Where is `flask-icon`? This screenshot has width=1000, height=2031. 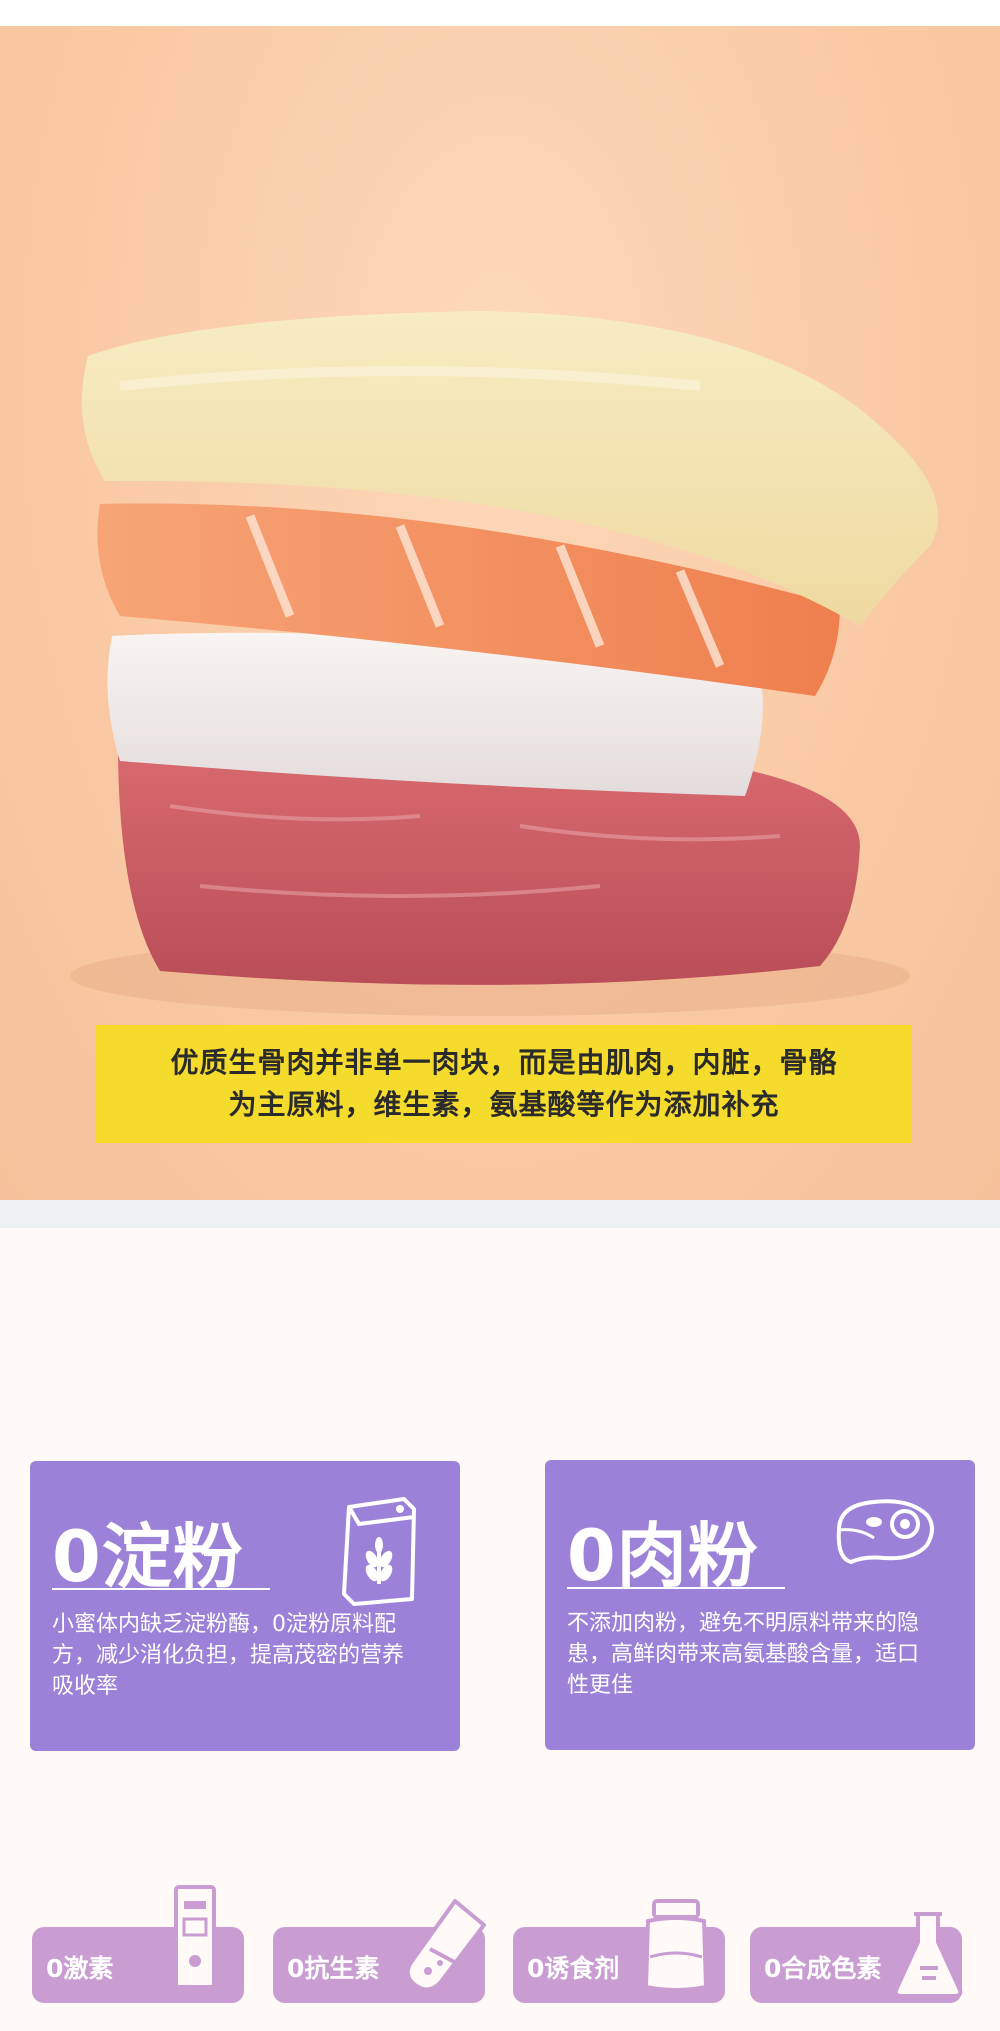
flask-icon is located at coordinates (928, 1956).